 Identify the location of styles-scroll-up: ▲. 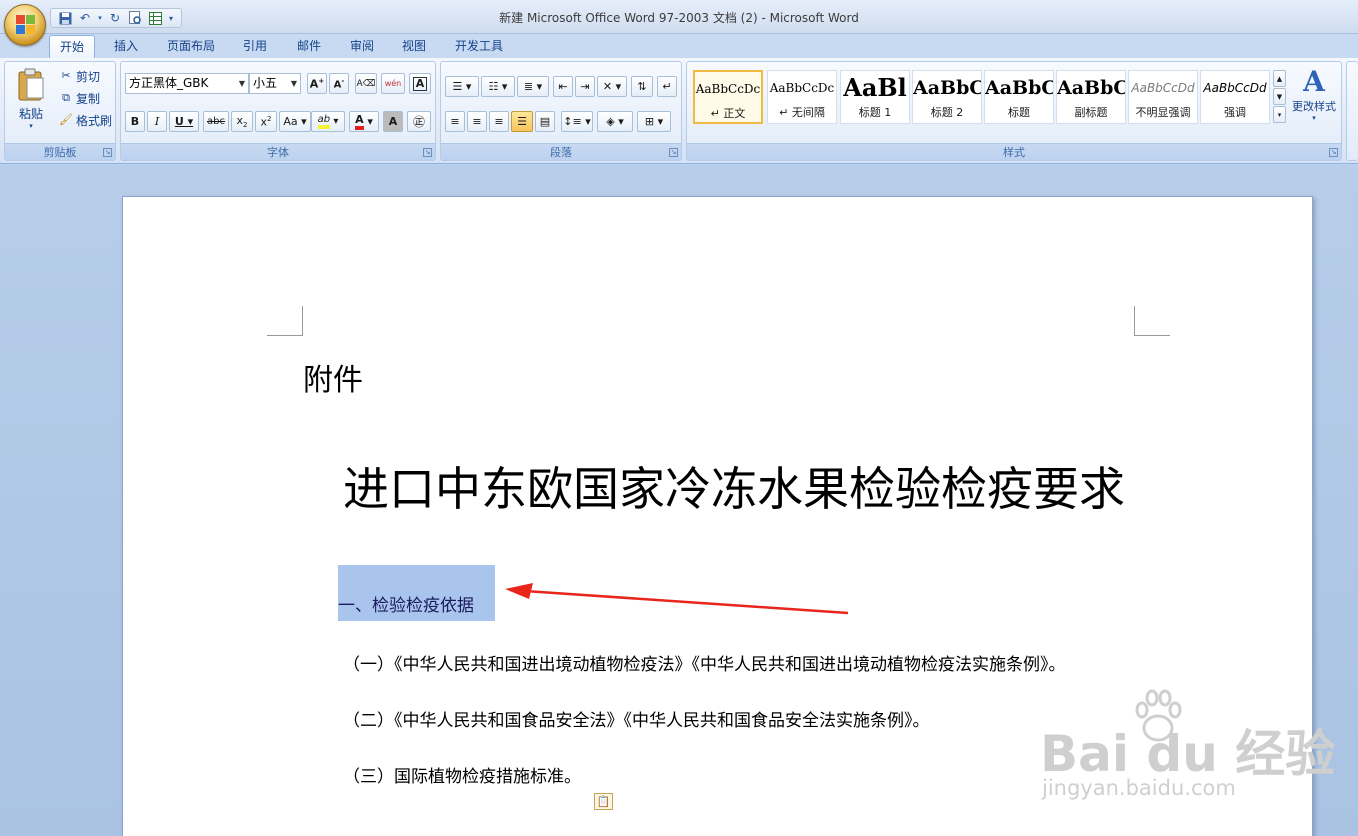
(1279, 78).